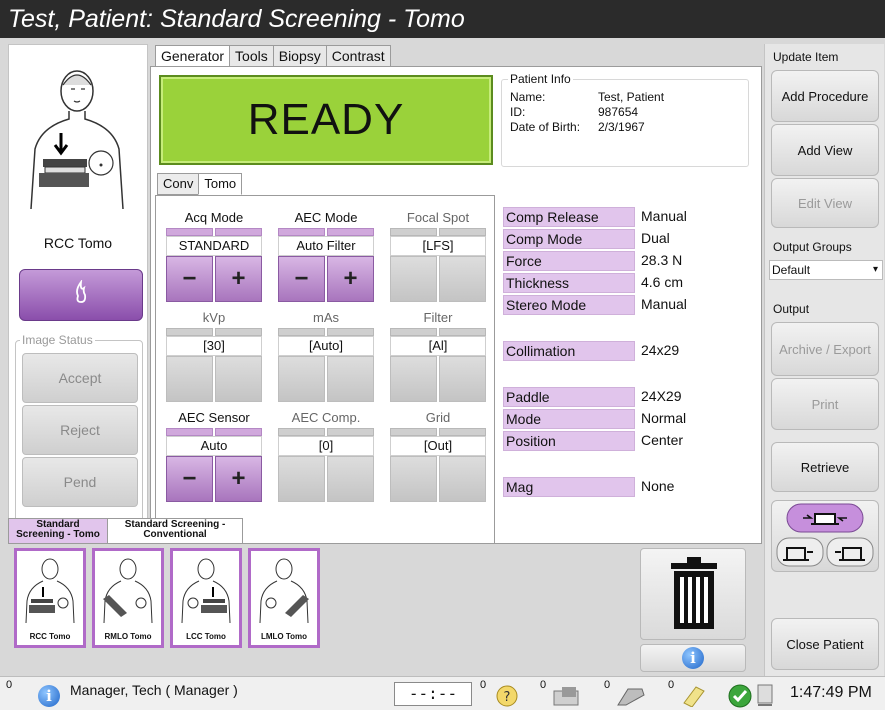 The height and width of the screenshot is (710, 885). What do you see at coordinates (438, 356) in the screenshot?
I see `filter-control: Filter [Al]` at bounding box center [438, 356].